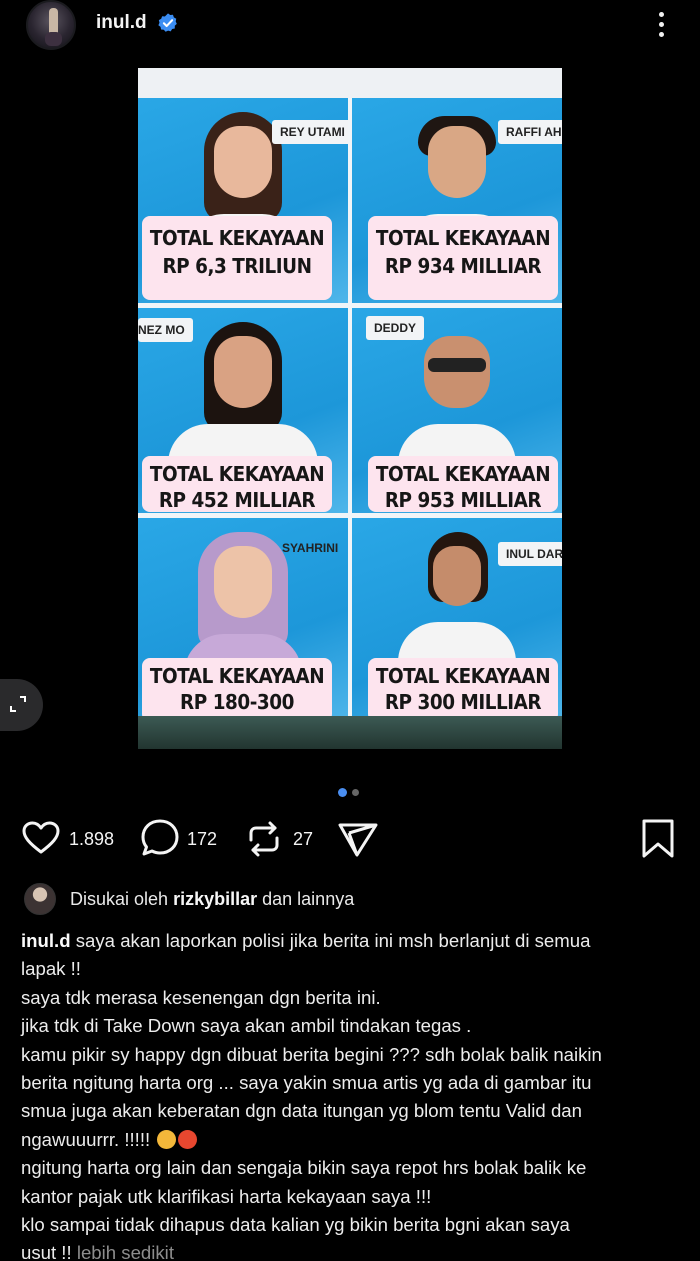 The height and width of the screenshot is (1261, 700). What do you see at coordinates (46, 940) in the screenshot?
I see `caption-username: inul.d` at bounding box center [46, 940].